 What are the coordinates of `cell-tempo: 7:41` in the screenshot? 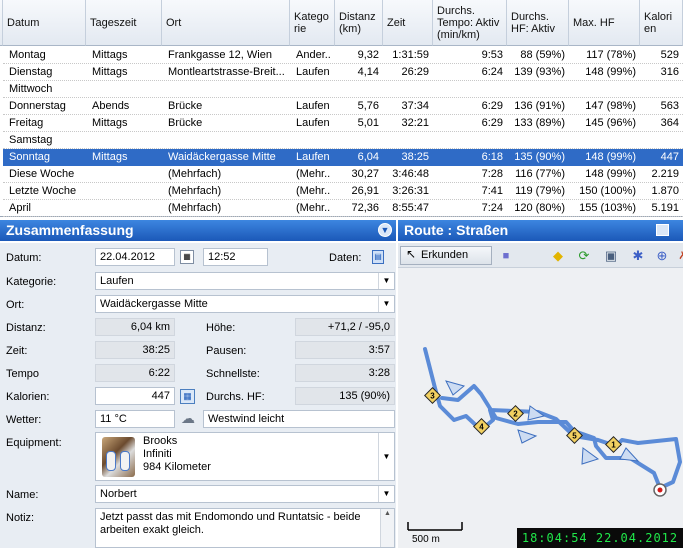 It's located at (492, 191).